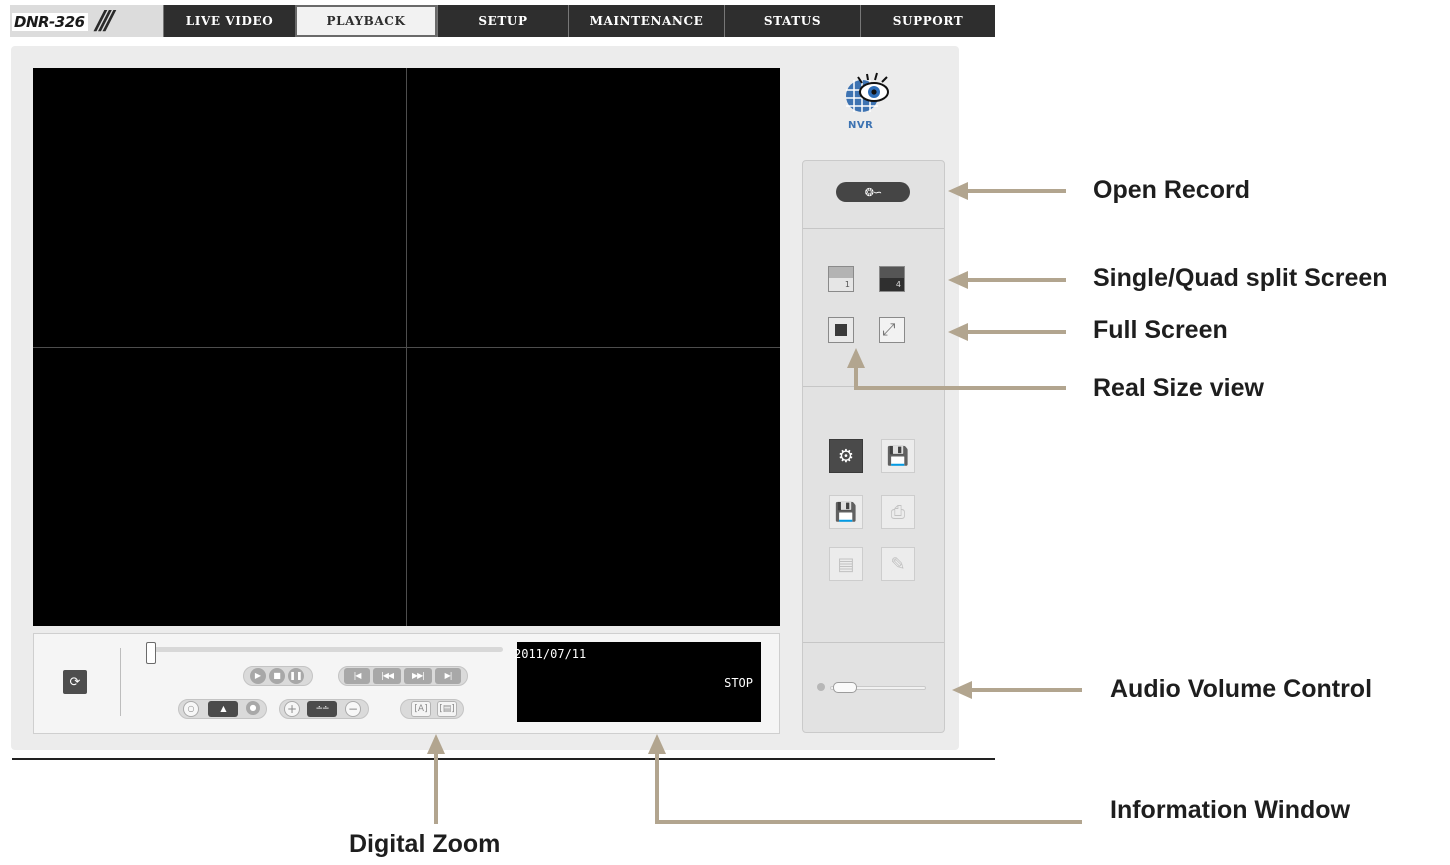 The width and height of the screenshot is (1450, 865). Describe the element at coordinates (448, 676) in the screenshot. I see `last-frame-icon: ▶|` at that location.